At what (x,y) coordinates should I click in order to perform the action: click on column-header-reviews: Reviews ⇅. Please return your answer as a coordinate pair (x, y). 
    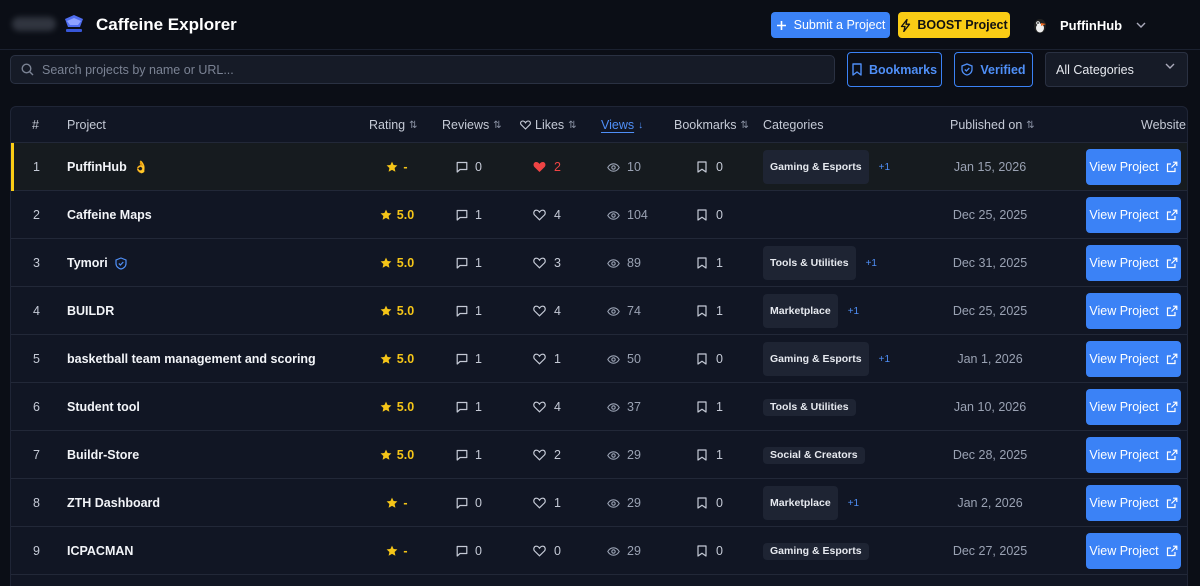
    Looking at the image, I should click on (472, 125).